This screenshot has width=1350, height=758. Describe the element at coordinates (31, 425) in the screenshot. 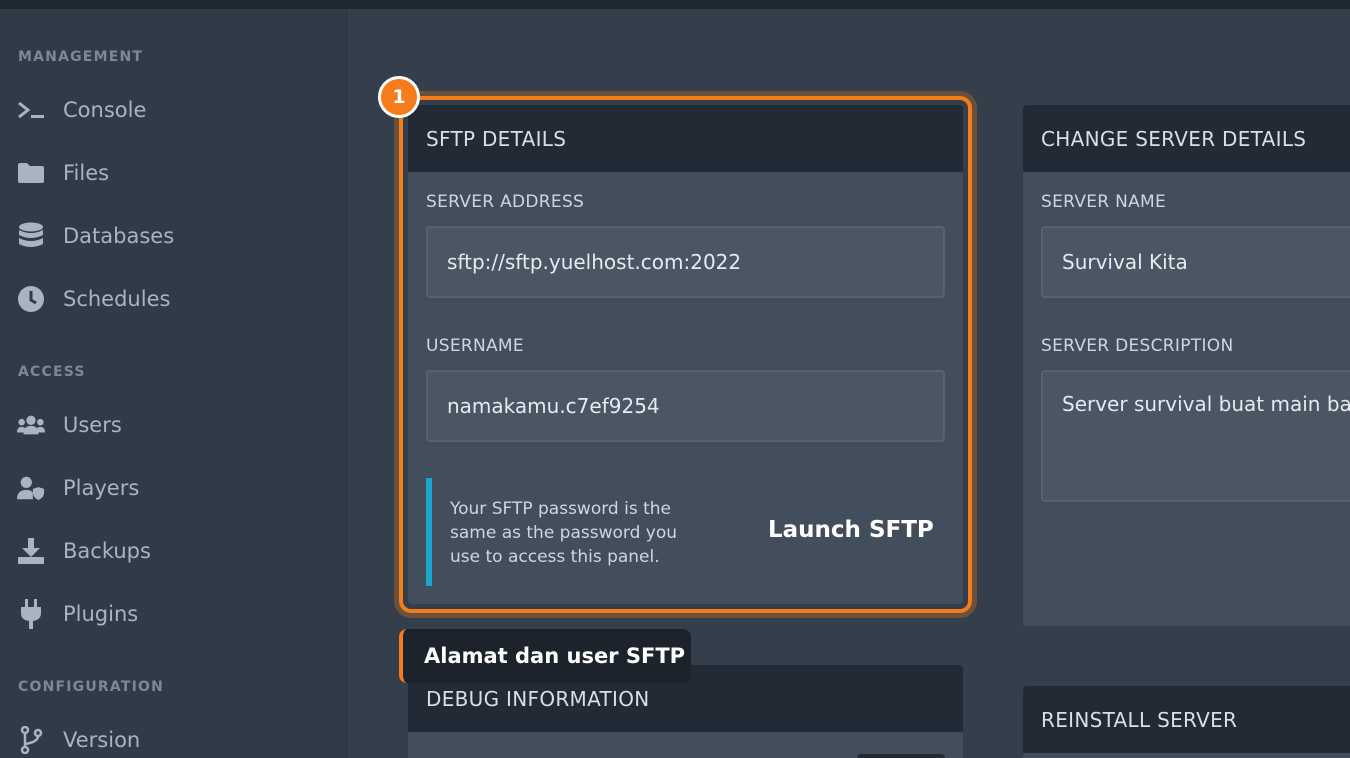

I see `users-icon` at that location.